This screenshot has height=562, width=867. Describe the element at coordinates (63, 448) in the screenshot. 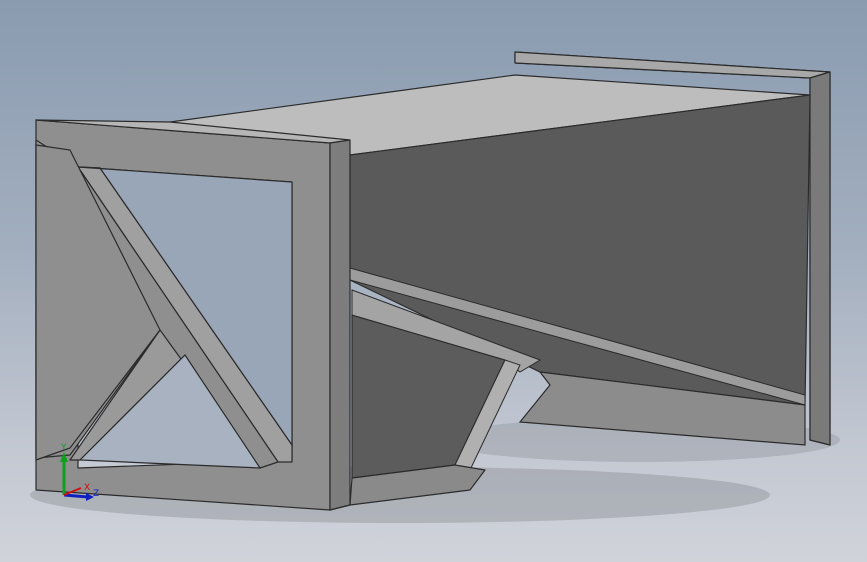

I see `y-axis-label: Y` at that location.